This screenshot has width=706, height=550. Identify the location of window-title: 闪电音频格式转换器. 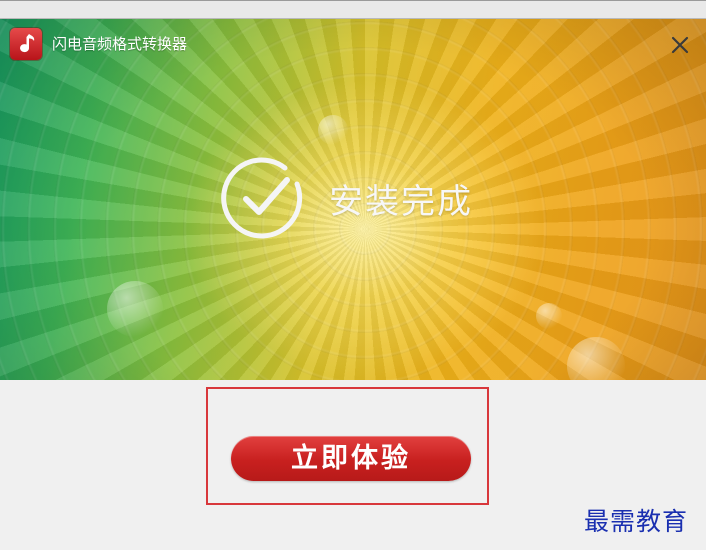
(120, 44).